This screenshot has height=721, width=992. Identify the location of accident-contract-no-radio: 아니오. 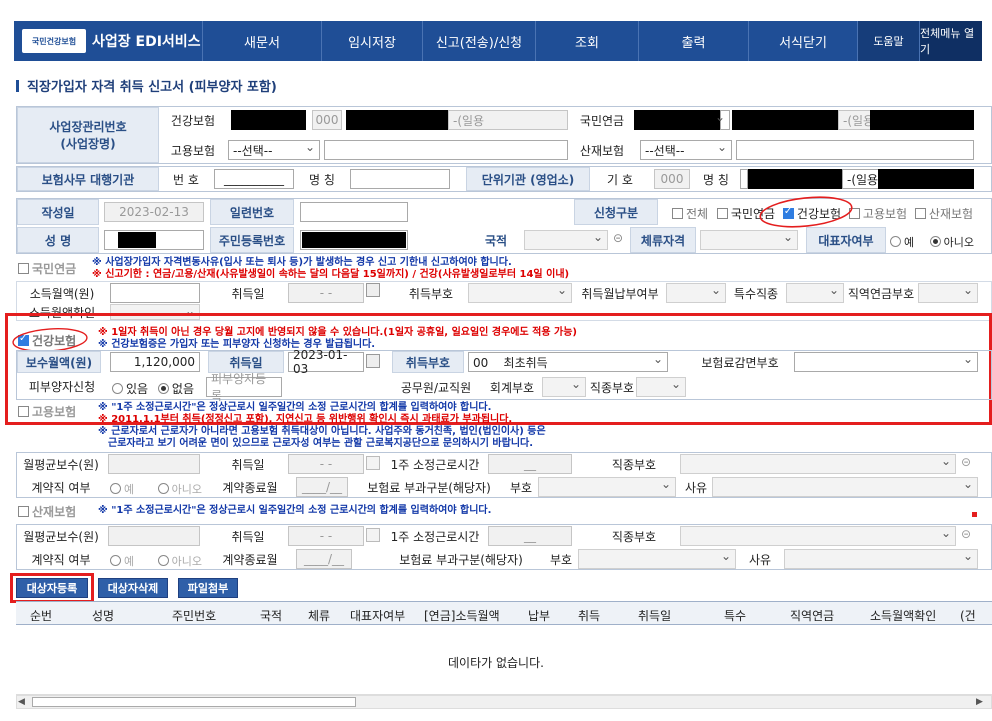
(179, 561).